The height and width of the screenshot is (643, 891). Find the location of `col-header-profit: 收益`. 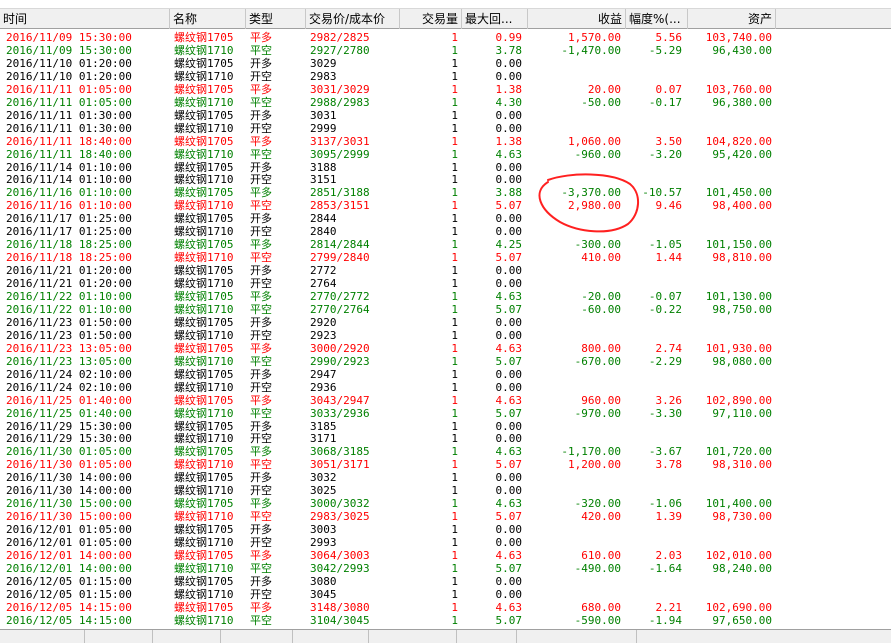

col-header-profit: 收益 is located at coordinates (577, 19).